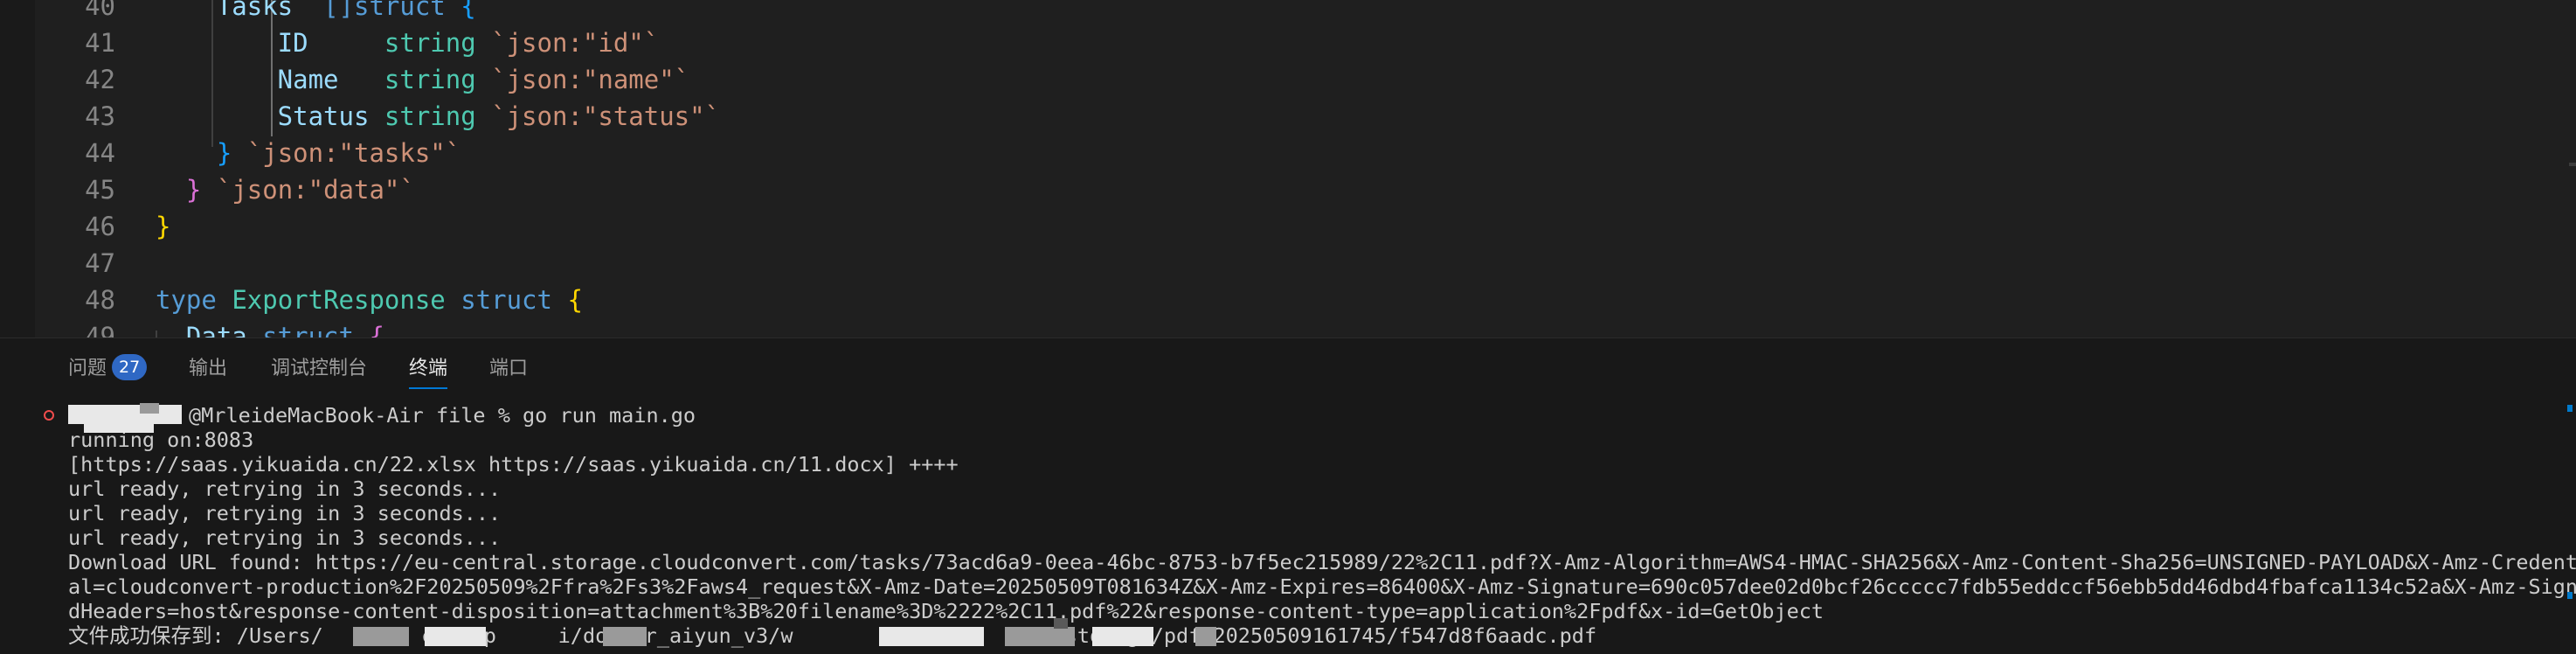  I want to click on tab-label: 端口, so click(509, 369).